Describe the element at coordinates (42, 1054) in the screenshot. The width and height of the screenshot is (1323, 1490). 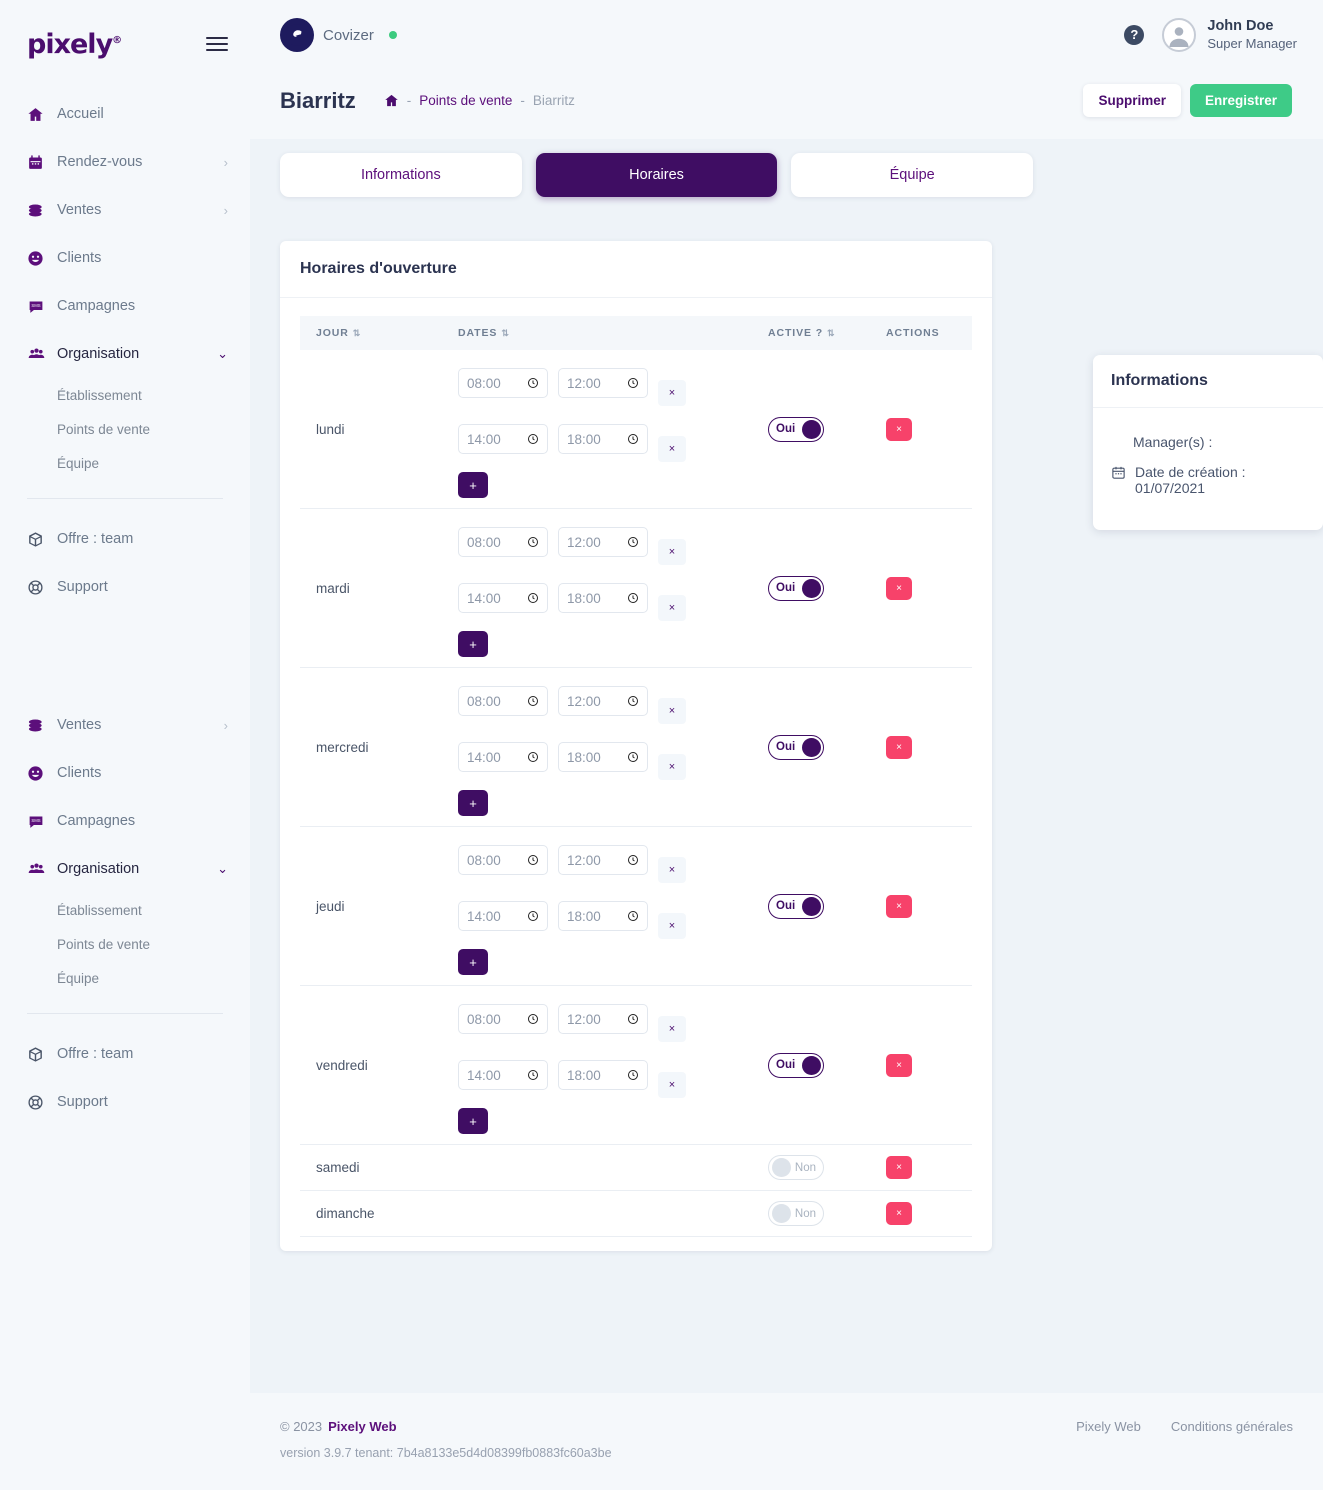
I see `box-icon` at that location.